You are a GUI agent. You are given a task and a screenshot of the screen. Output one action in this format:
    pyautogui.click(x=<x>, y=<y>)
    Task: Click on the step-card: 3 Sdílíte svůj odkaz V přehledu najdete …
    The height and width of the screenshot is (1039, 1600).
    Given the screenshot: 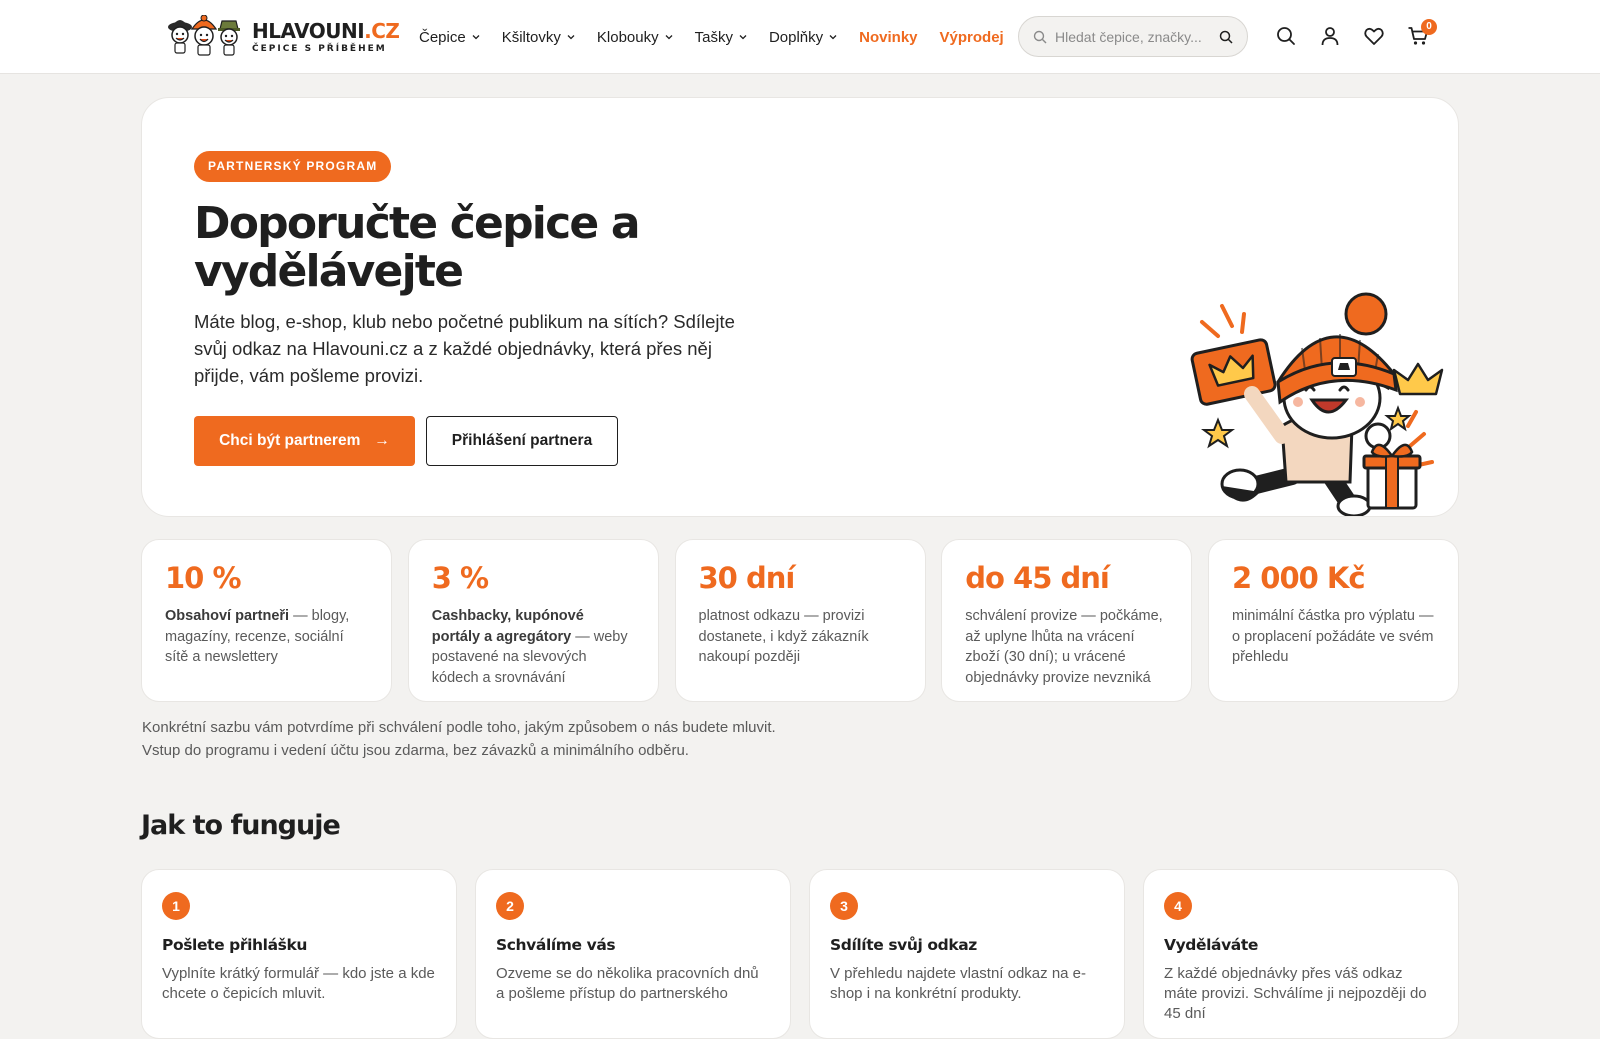 What is the action you would take?
    pyautogui.click(x=967, y=954)
    